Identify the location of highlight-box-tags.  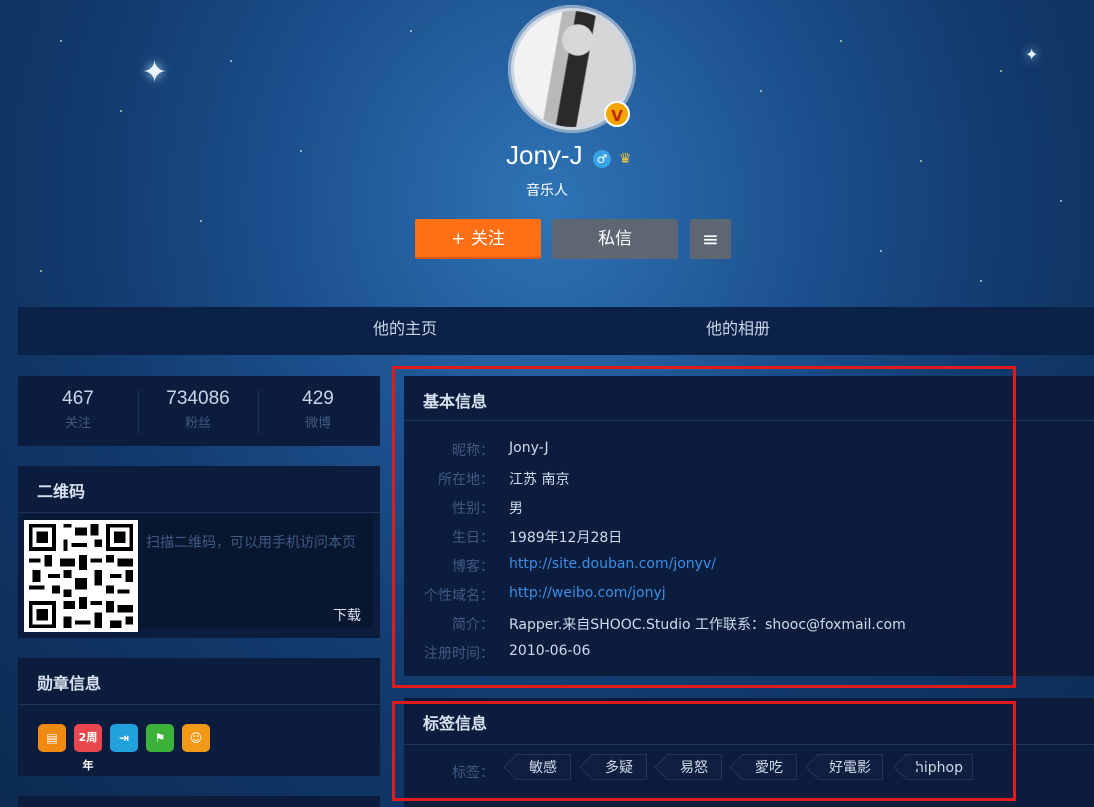
(704, 751).